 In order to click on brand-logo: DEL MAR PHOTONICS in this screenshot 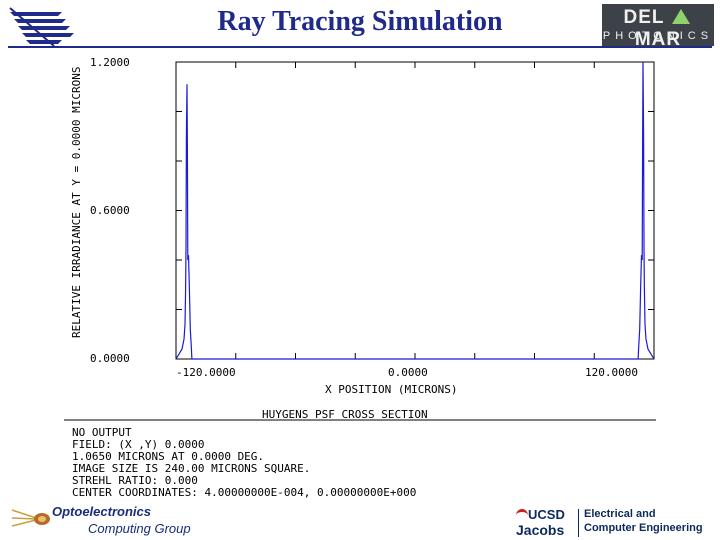, I will do `click(658, 27)`.